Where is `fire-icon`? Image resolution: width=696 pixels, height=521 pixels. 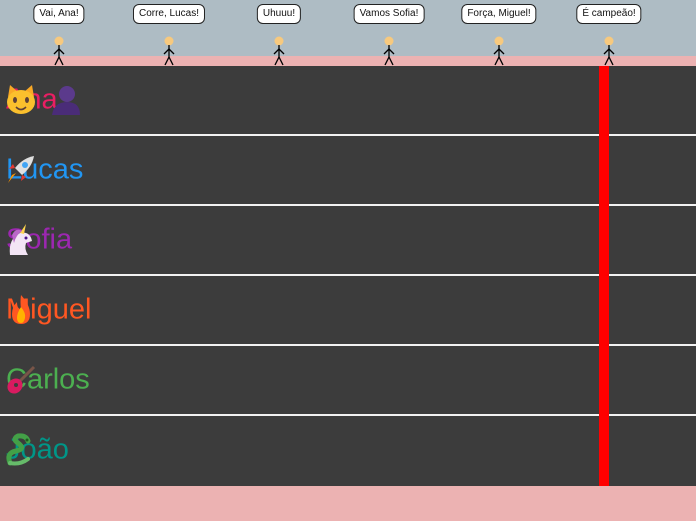
fire-icon is located at coordinates (21, 309).